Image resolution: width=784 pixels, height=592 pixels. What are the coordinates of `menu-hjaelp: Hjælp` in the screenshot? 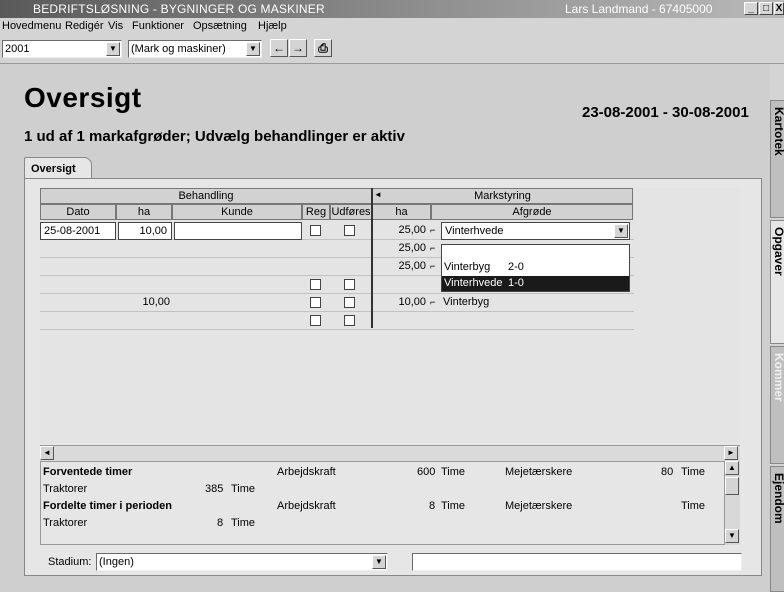 It's located at (272, 26).